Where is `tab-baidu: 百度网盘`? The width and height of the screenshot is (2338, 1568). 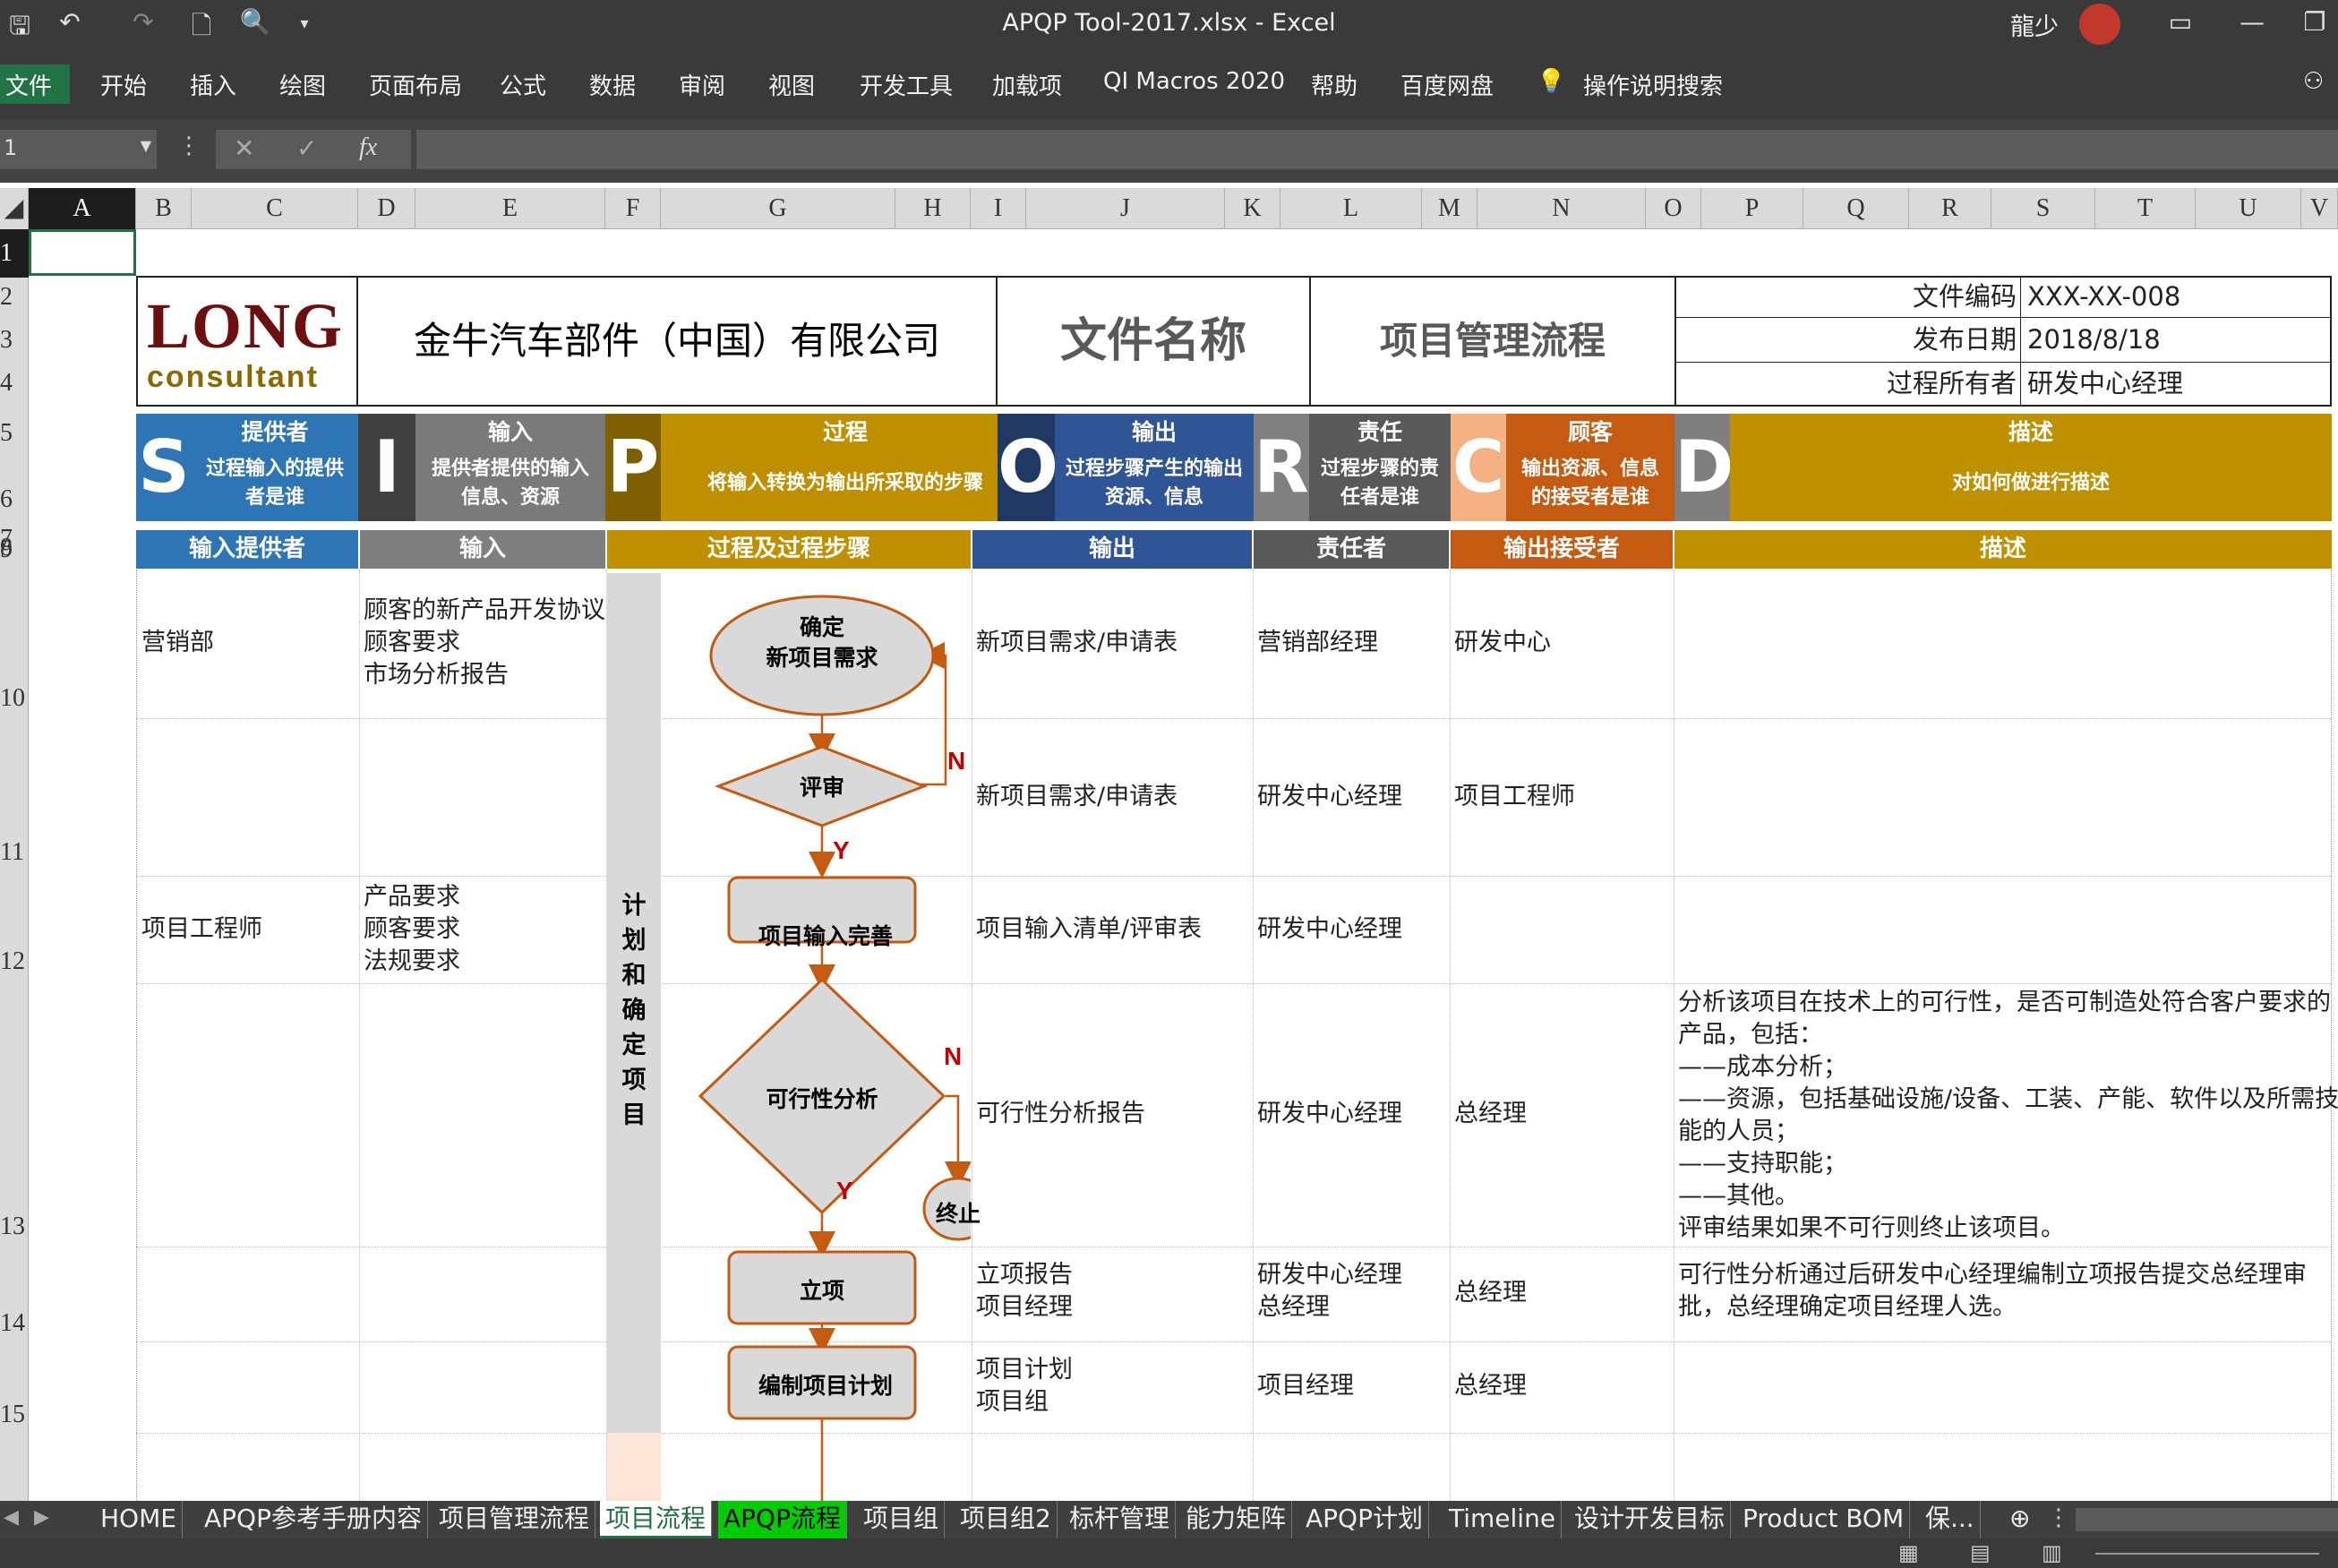
tab-baidu: 百度网盘 is located at coordinates (1447, 85).